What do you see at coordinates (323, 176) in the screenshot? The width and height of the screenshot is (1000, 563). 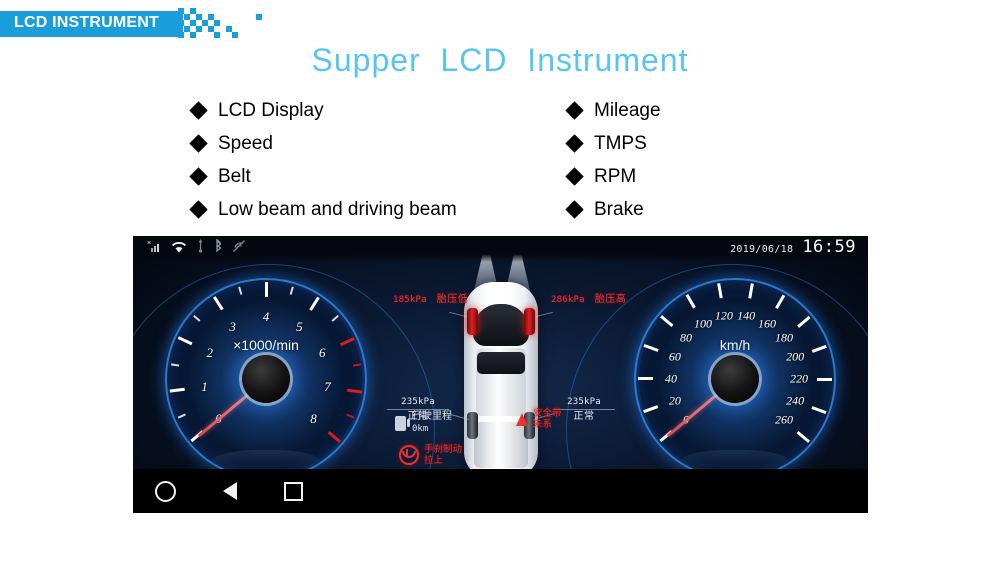 I see `feature-item: Belt` at bounding box center [323, 176].